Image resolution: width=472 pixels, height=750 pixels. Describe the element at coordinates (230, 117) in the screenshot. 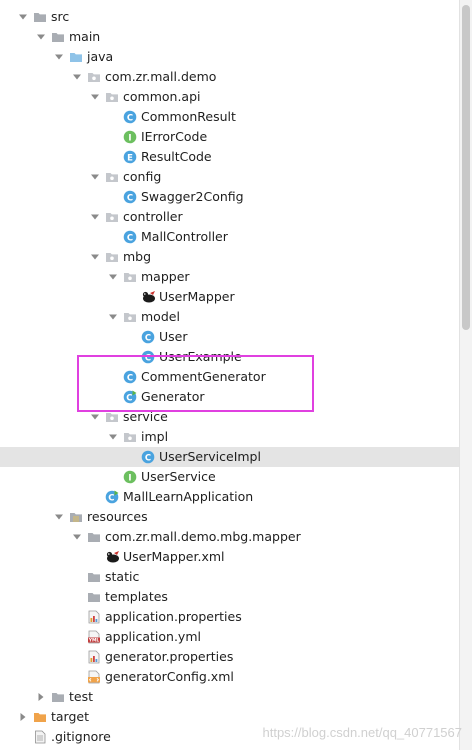

I see `tree-item: C CommonResult` at that location.